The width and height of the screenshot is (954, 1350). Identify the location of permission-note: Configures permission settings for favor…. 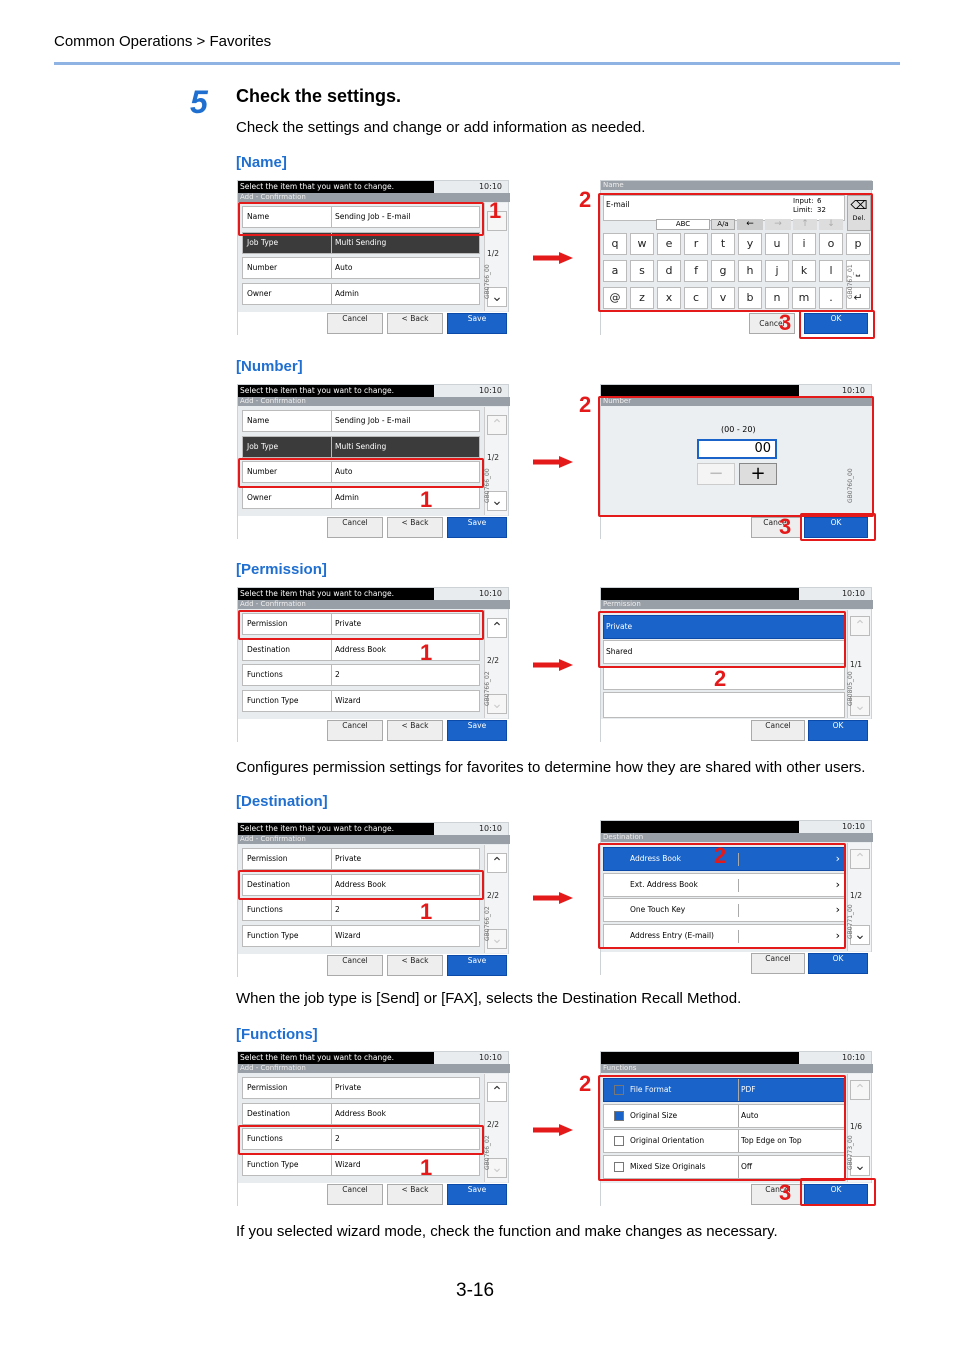
(551, 767).